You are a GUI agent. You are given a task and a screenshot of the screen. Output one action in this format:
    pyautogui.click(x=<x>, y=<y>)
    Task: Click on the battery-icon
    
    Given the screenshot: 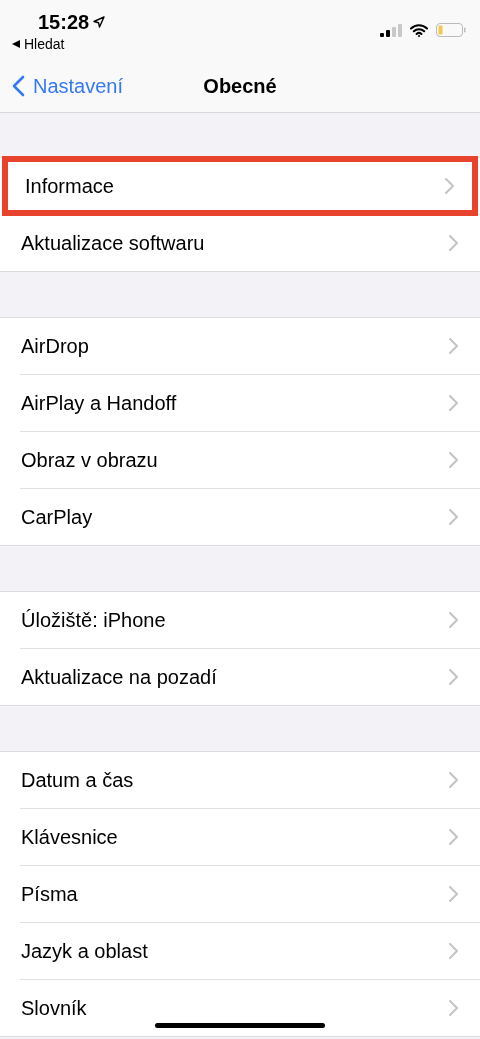 What is the action you would take?
    pyautogui.click(x=451, y=30)
    